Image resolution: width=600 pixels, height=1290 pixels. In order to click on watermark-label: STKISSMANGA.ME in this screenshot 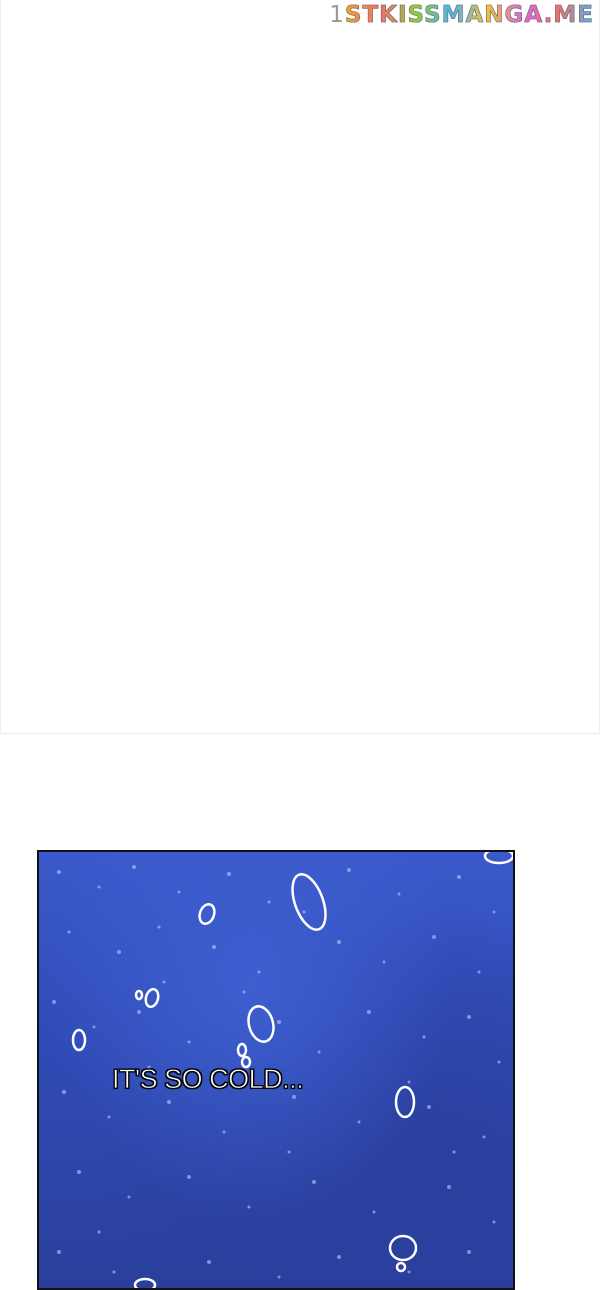, I will do `click(469, 15)`.